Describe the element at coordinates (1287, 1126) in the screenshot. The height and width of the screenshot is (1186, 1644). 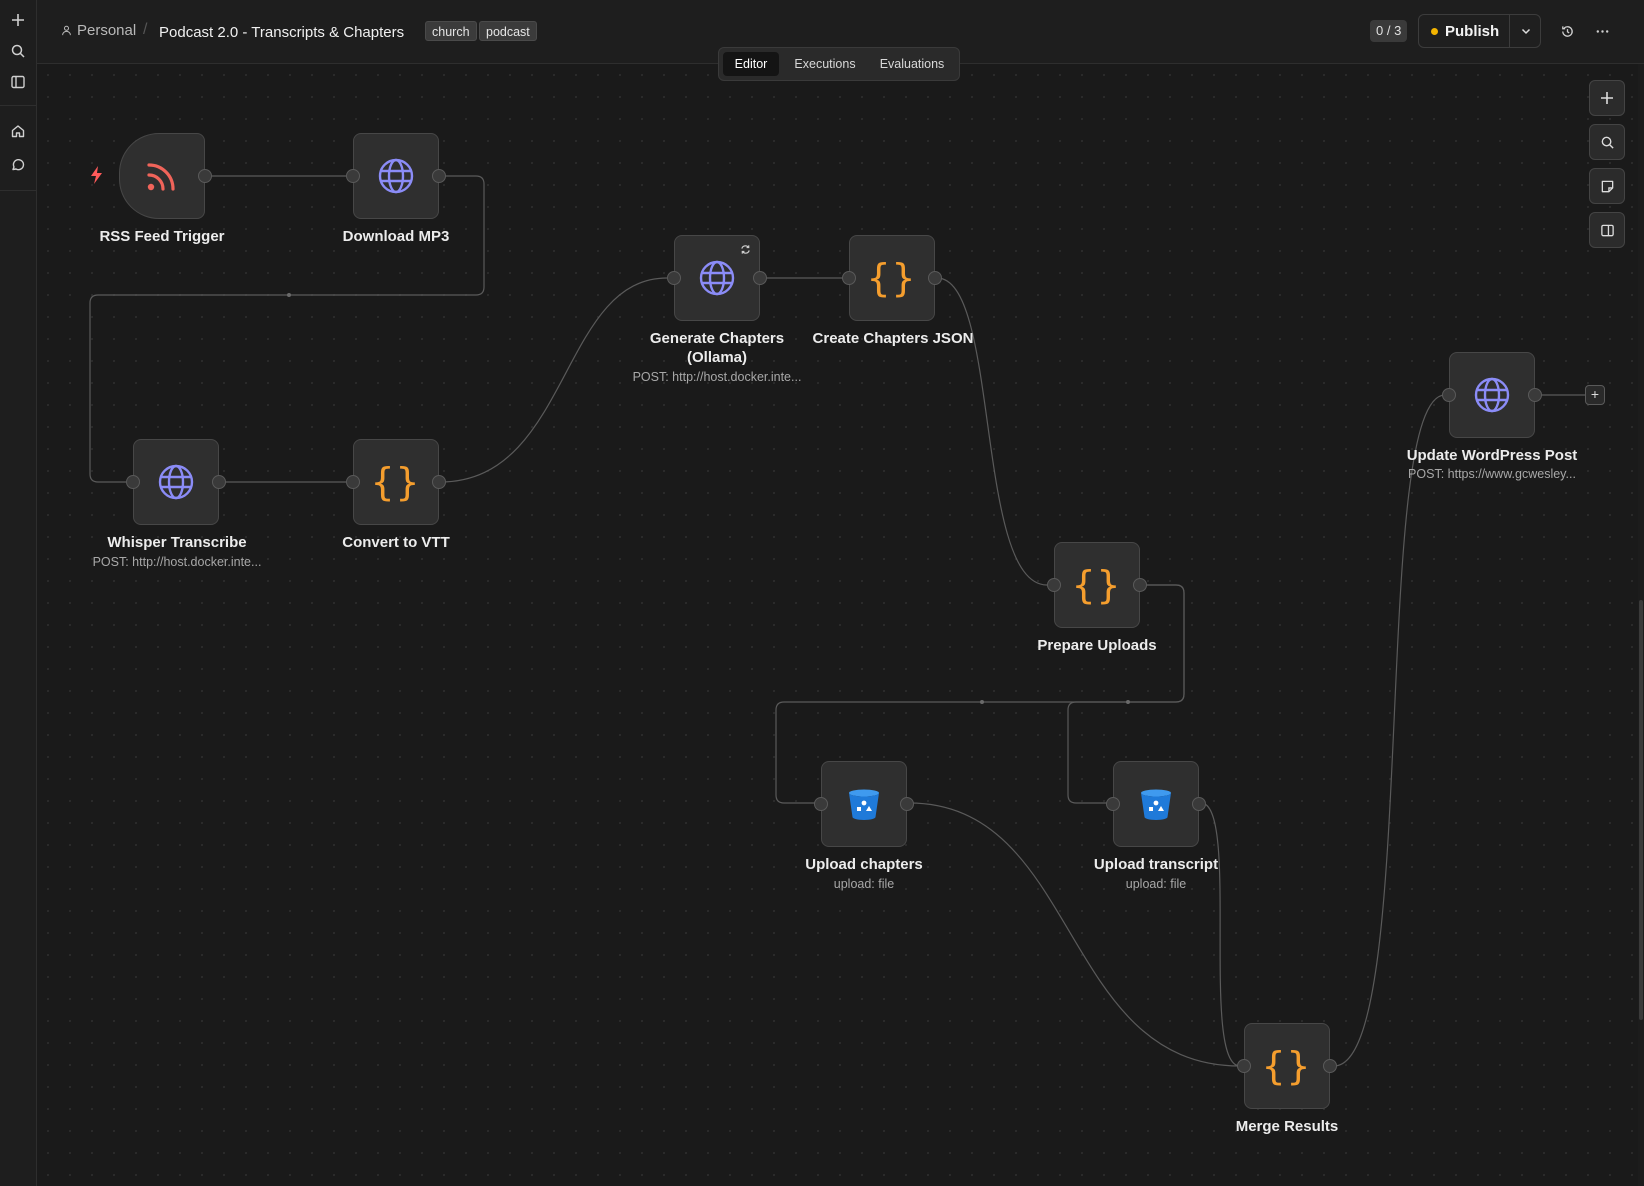
I see `node-label: Merge Results` at that location.